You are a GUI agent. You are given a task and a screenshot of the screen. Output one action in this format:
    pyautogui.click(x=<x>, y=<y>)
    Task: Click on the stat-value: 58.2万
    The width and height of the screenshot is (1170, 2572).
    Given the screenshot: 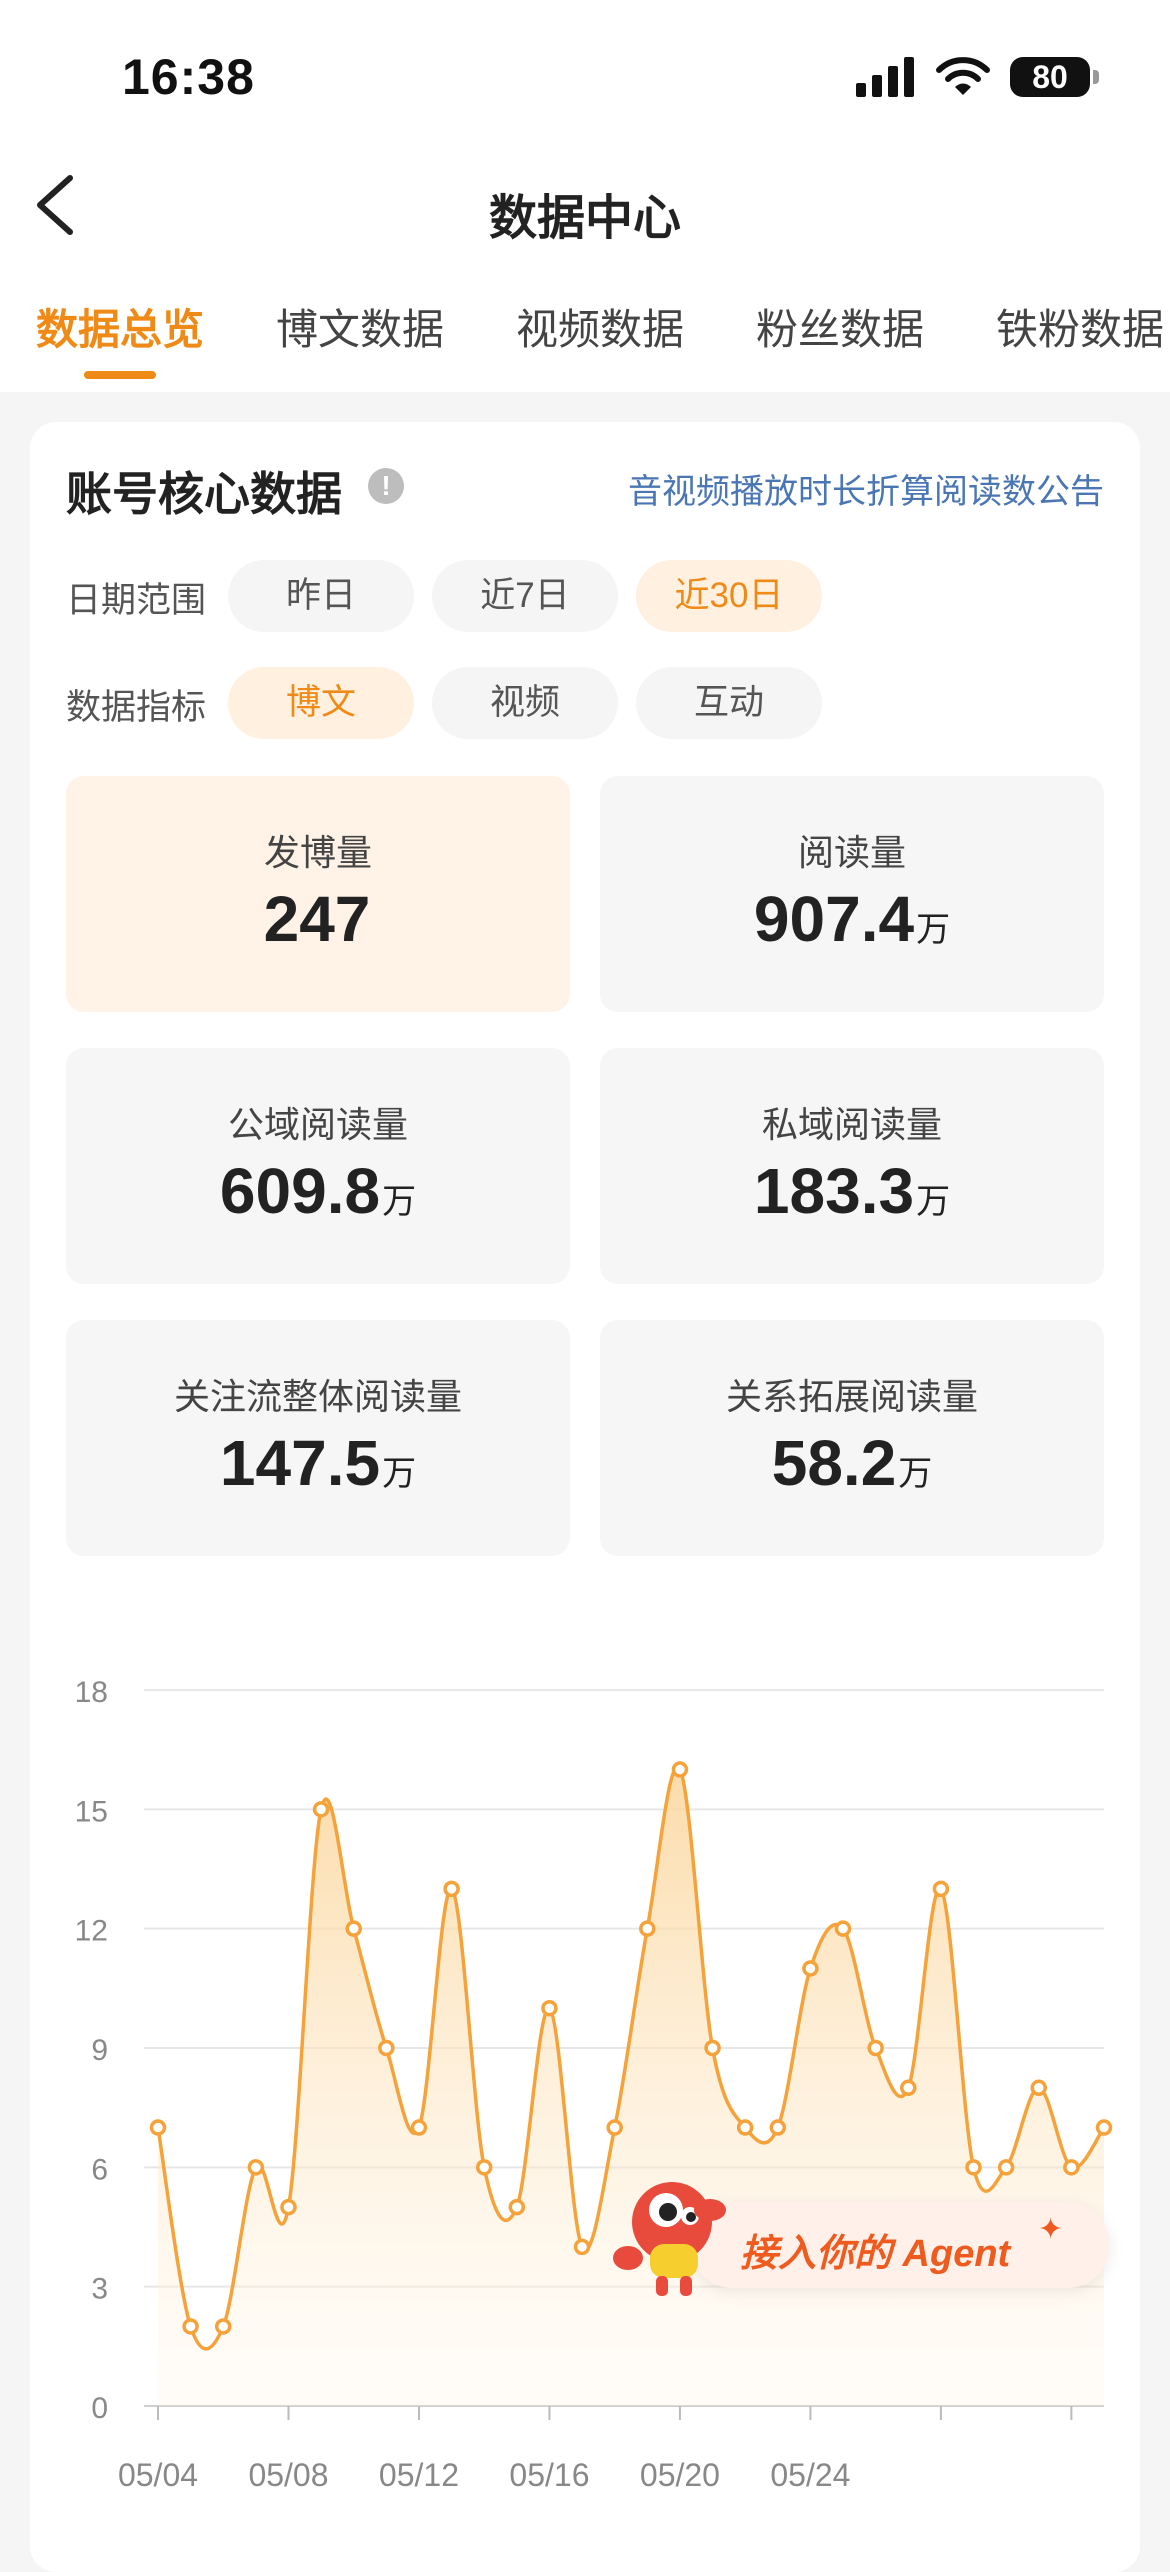 What is the action you would take?
    pyautogui.click(x=852, y=1463)
    